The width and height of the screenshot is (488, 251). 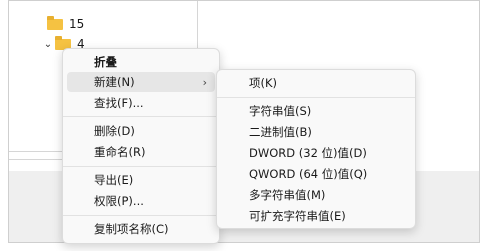 I want to click on folder-icon, so click(x=55, y=22).